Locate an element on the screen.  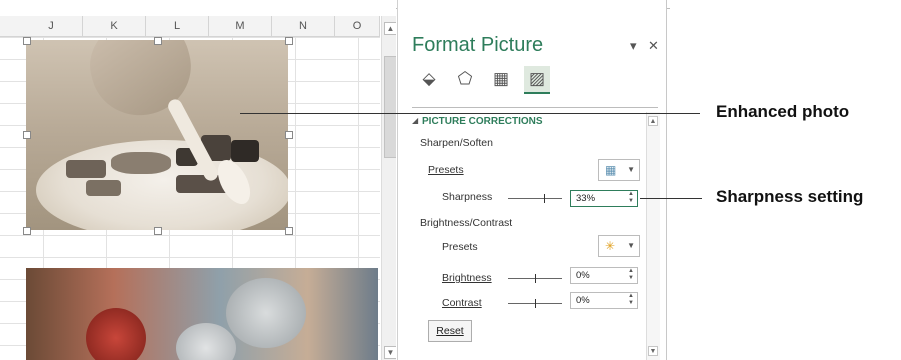
brightness-value: 0% is located at coordinates (583, 275).